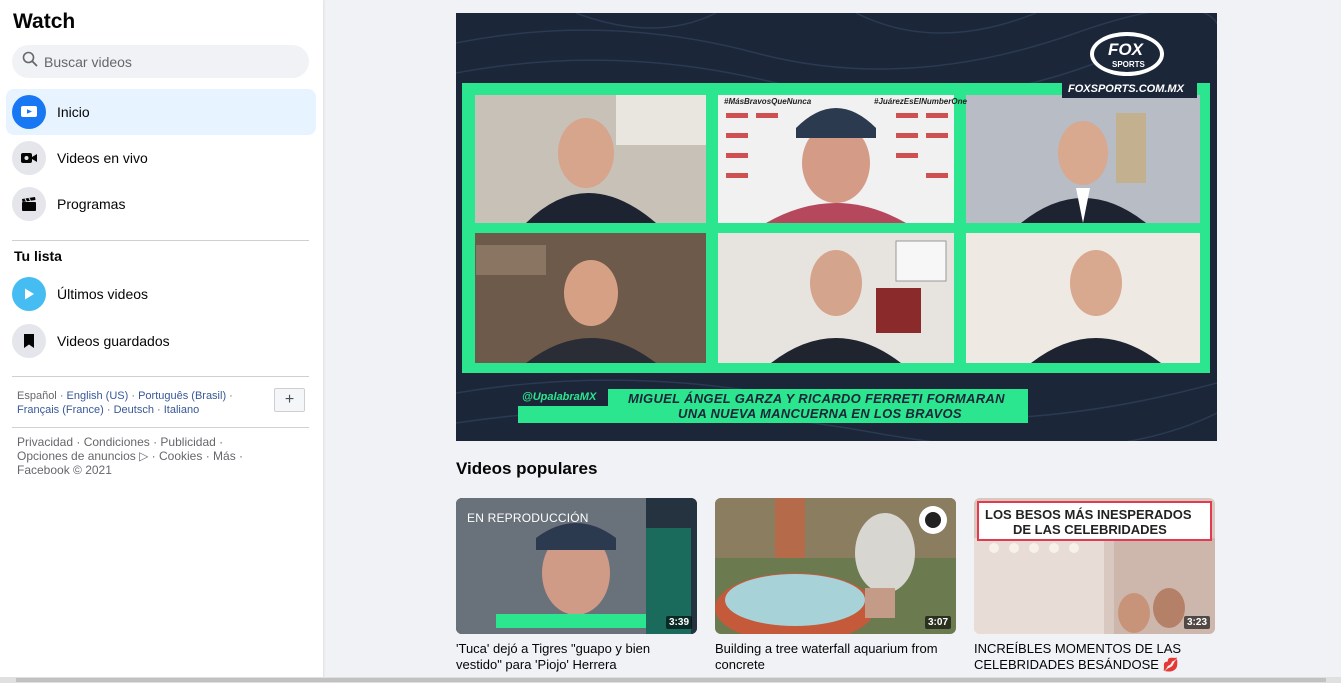  I want to click on terms-link: Condiciones, so click(117, 442).